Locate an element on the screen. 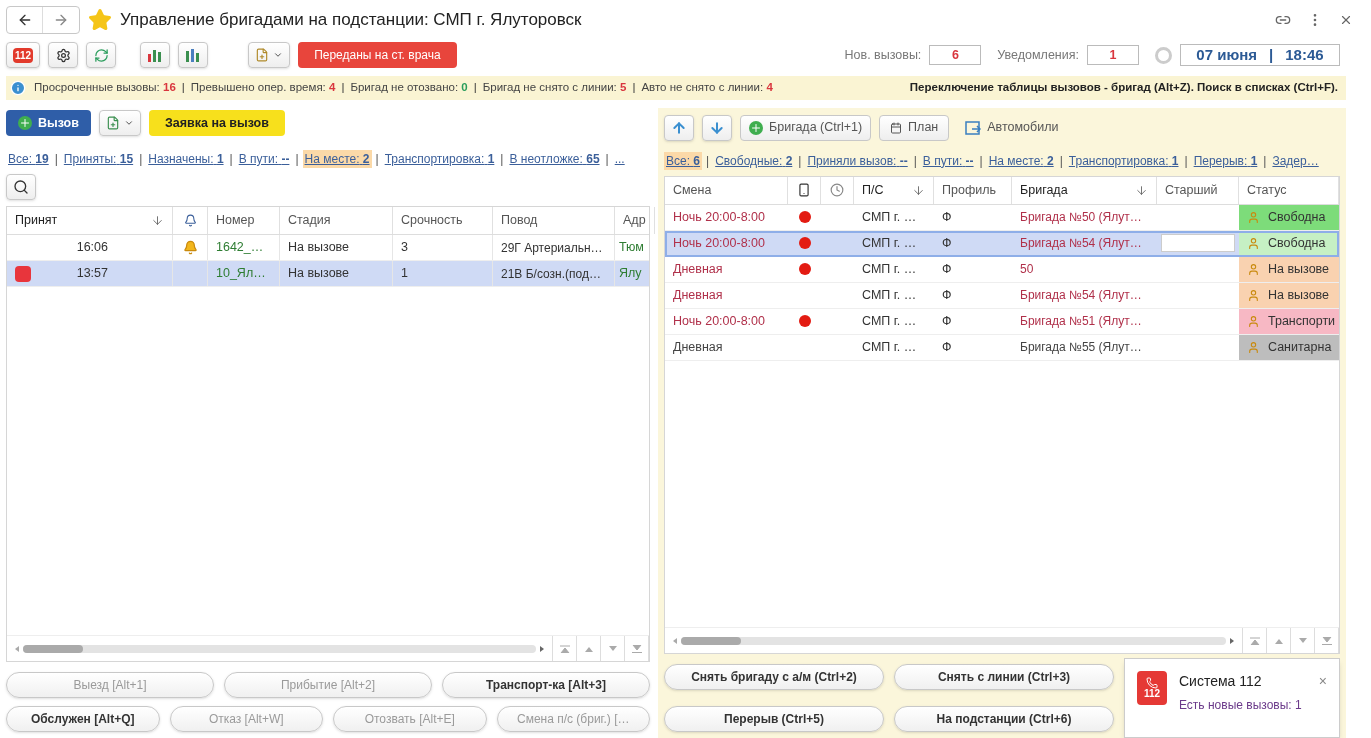  action-button: Снять бригаду с а/м (Ctrl+2) is located at coordinates (774, 677).